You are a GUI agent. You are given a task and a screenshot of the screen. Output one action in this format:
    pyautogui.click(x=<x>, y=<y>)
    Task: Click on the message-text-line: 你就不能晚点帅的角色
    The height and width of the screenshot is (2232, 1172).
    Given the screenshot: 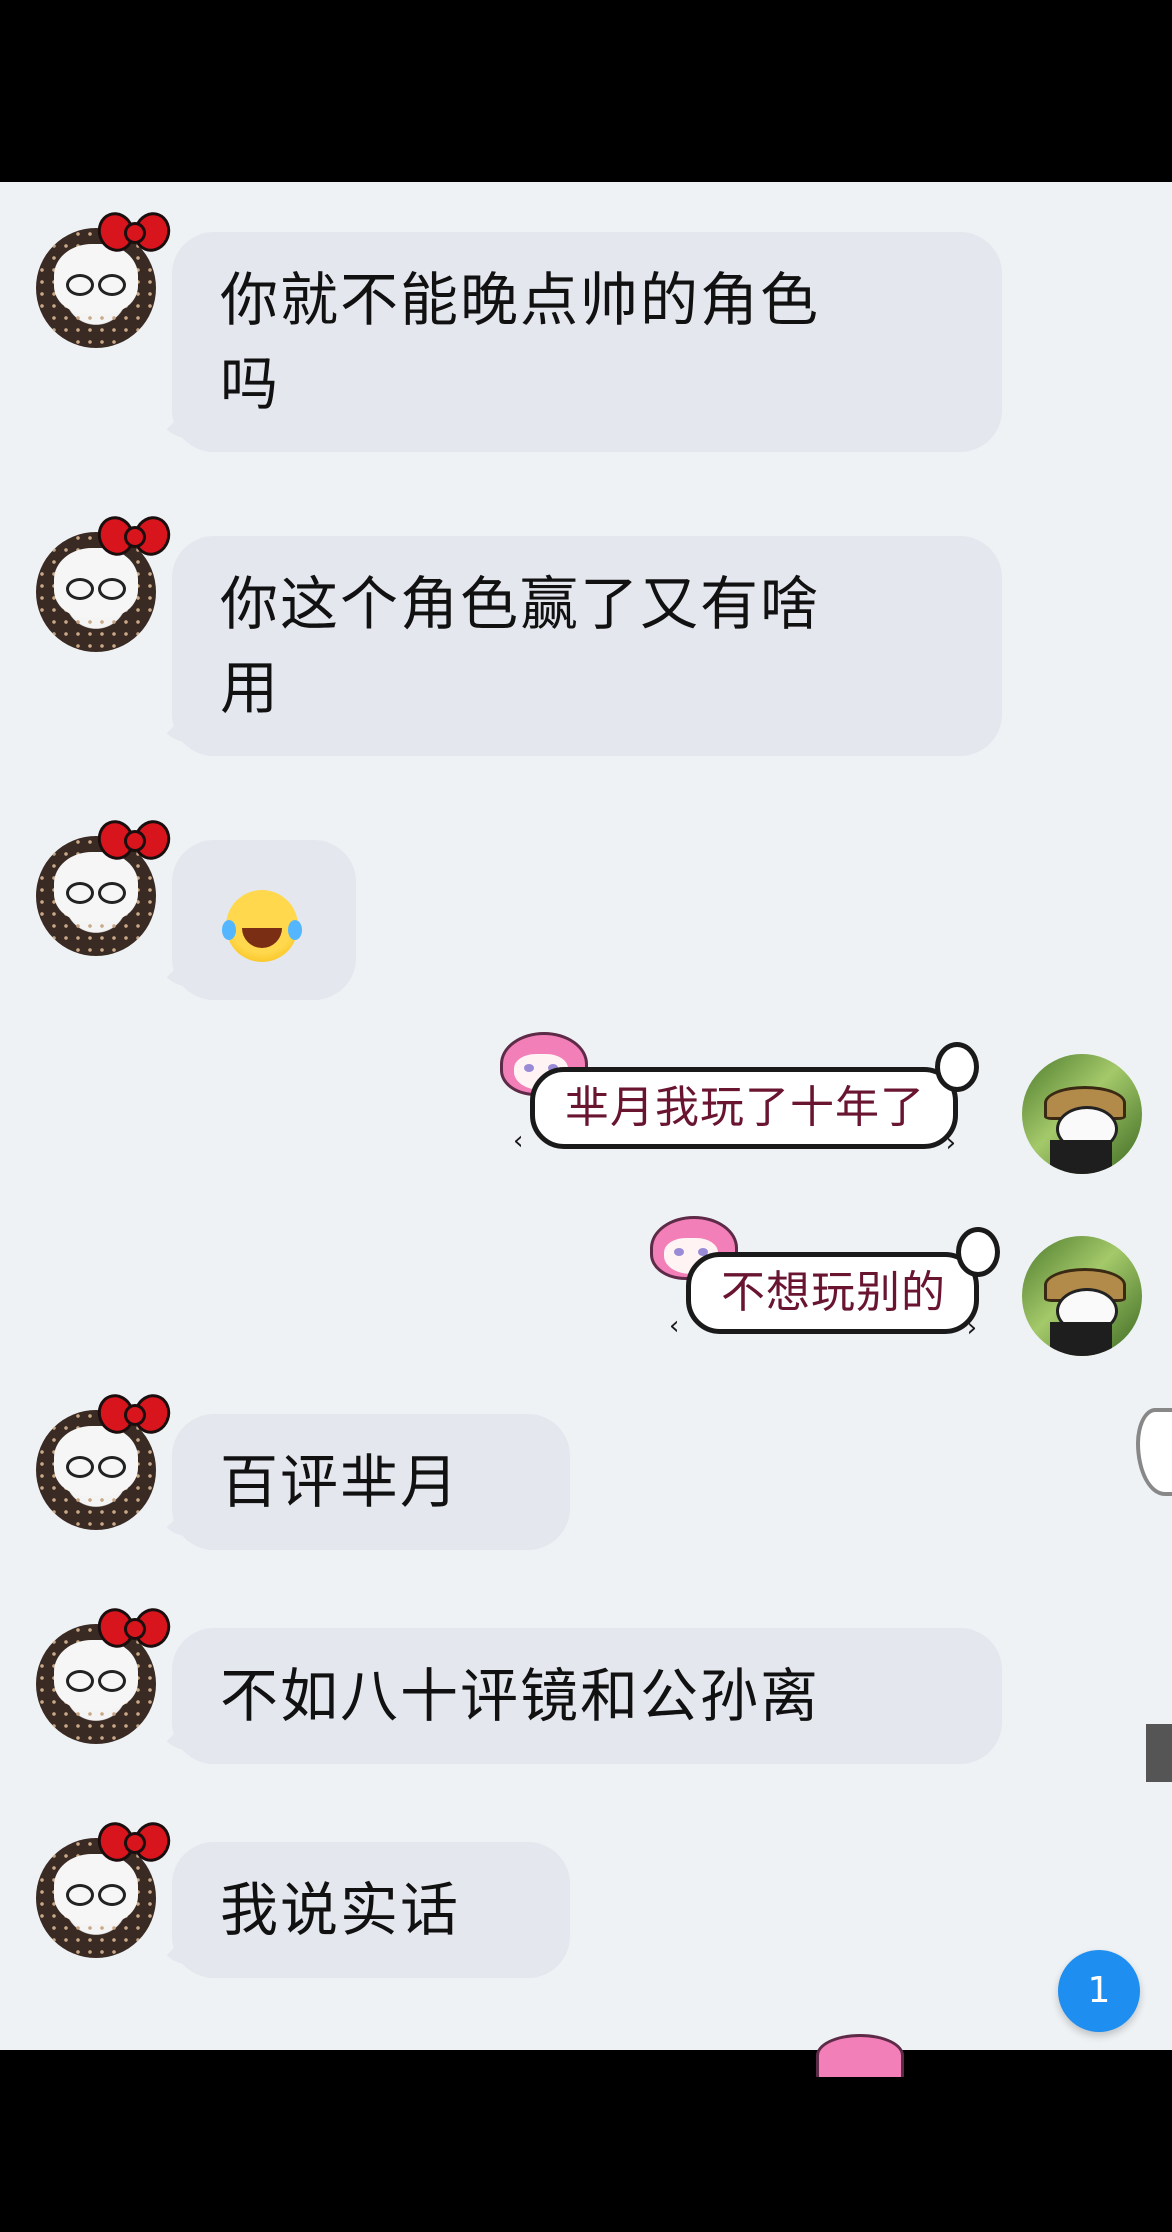 What is the action you would take?
    pyautogui.click(x=520, y=300)
    